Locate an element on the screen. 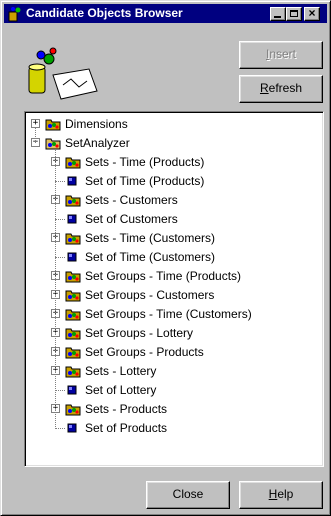  tree-item: + Set Groups - Lottery is located at coordinates (174, 333).